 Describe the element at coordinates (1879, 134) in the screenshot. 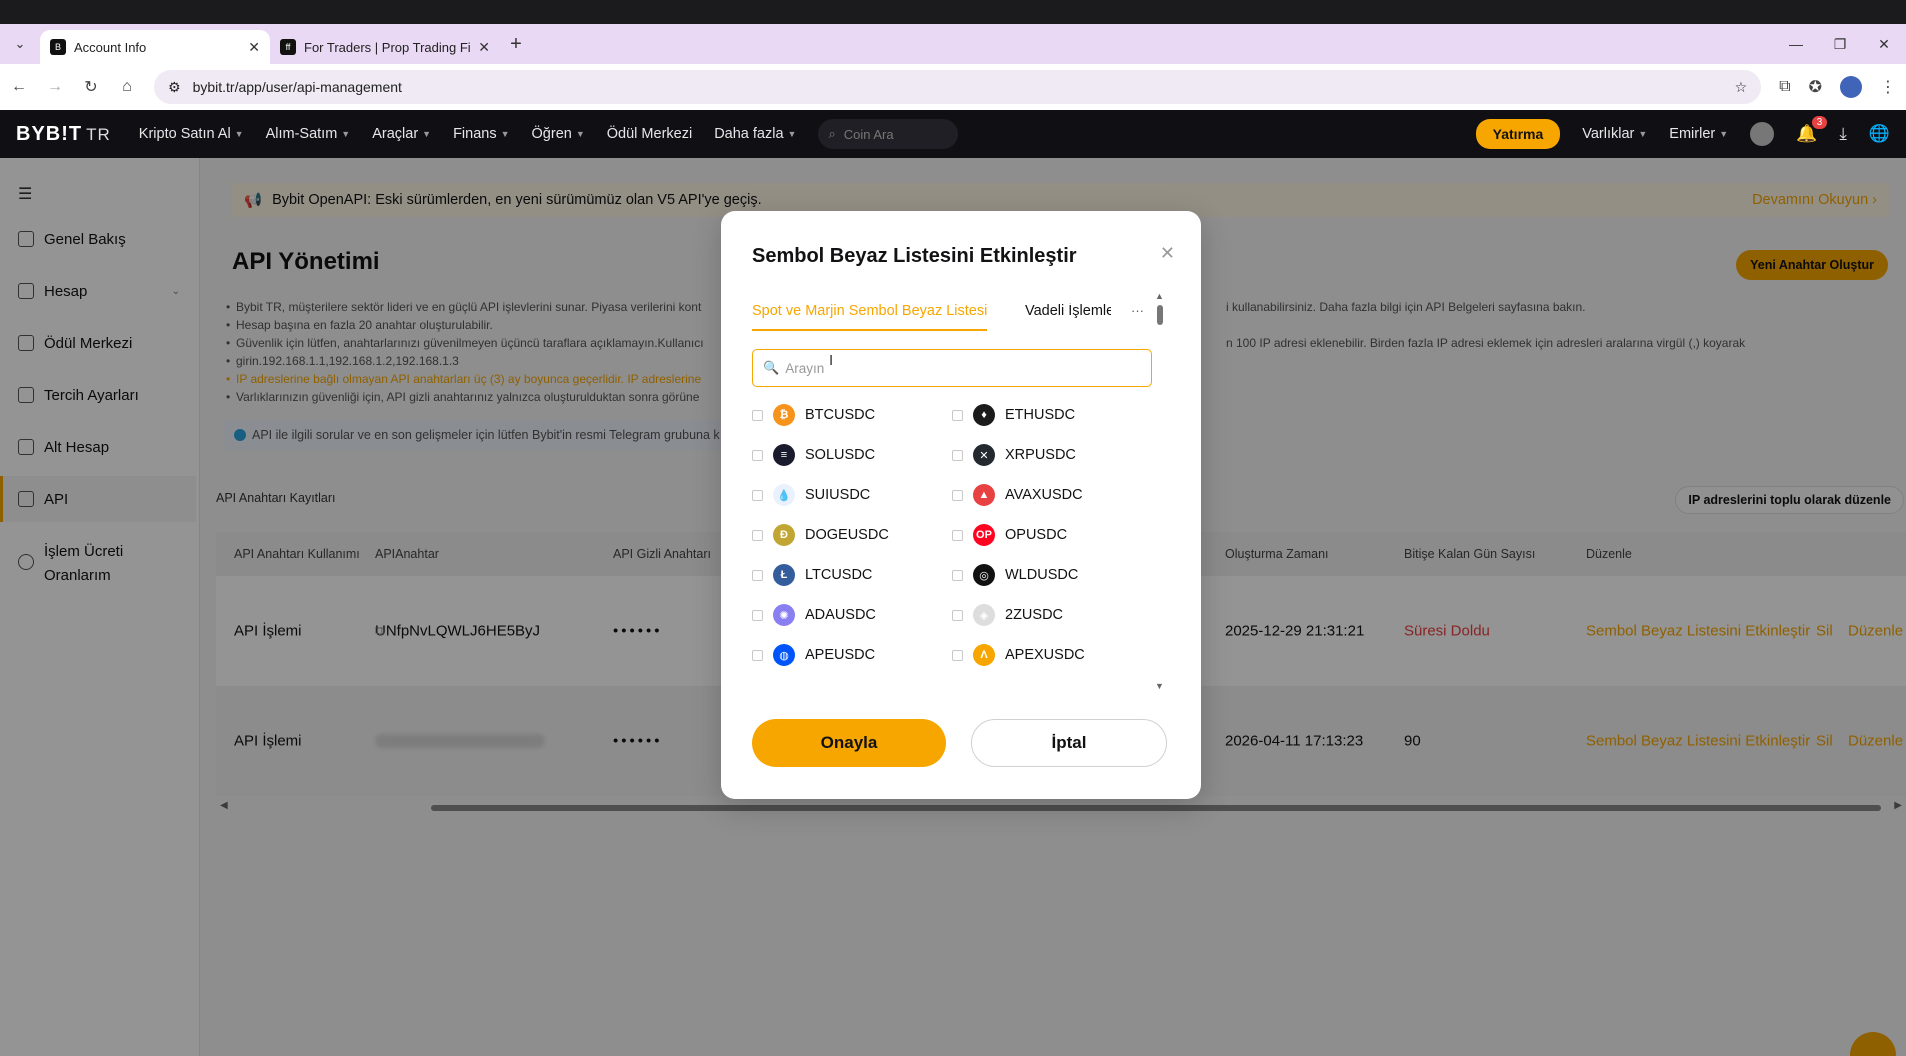

I see `globe-icon: 🌐` at that location.